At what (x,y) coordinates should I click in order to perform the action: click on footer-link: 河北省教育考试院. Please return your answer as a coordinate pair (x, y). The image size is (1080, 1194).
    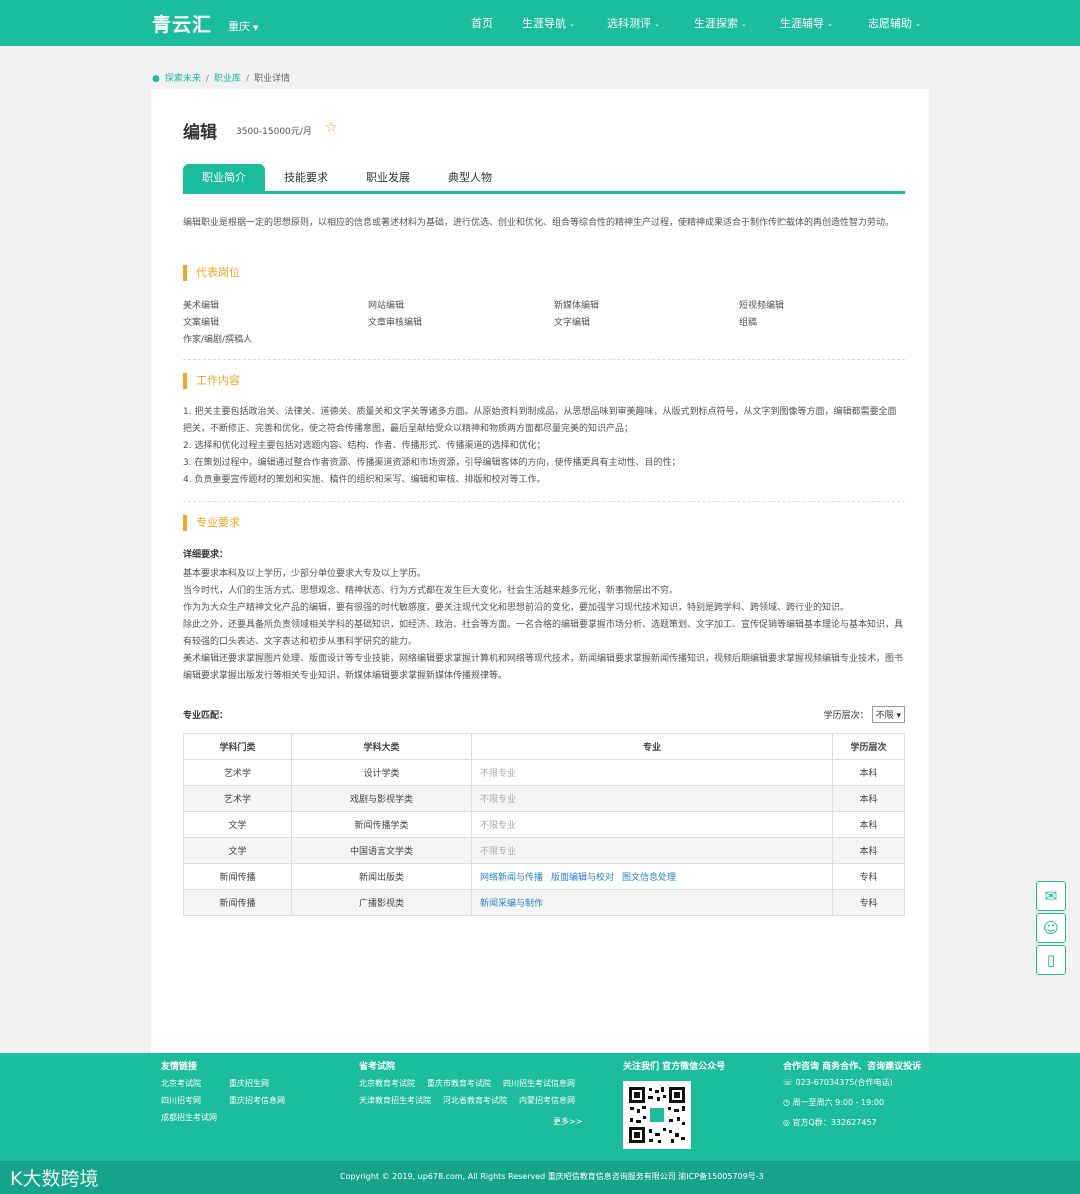
    Looking at the image, I should click on (475, 1100).